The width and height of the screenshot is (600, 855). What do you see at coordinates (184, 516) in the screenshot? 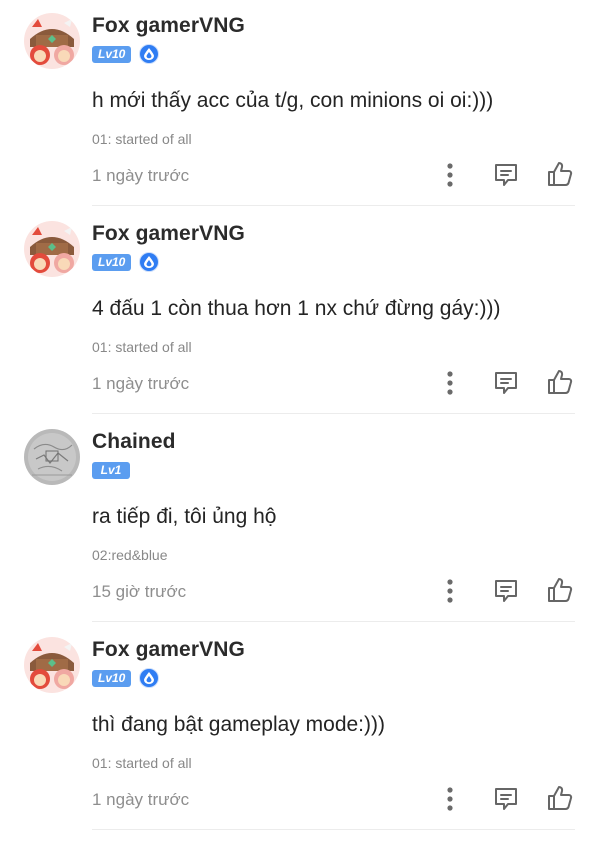
I see `comment-text: ra tiếp đi, tôi ủng hộ` at bounding box center [184, 516].